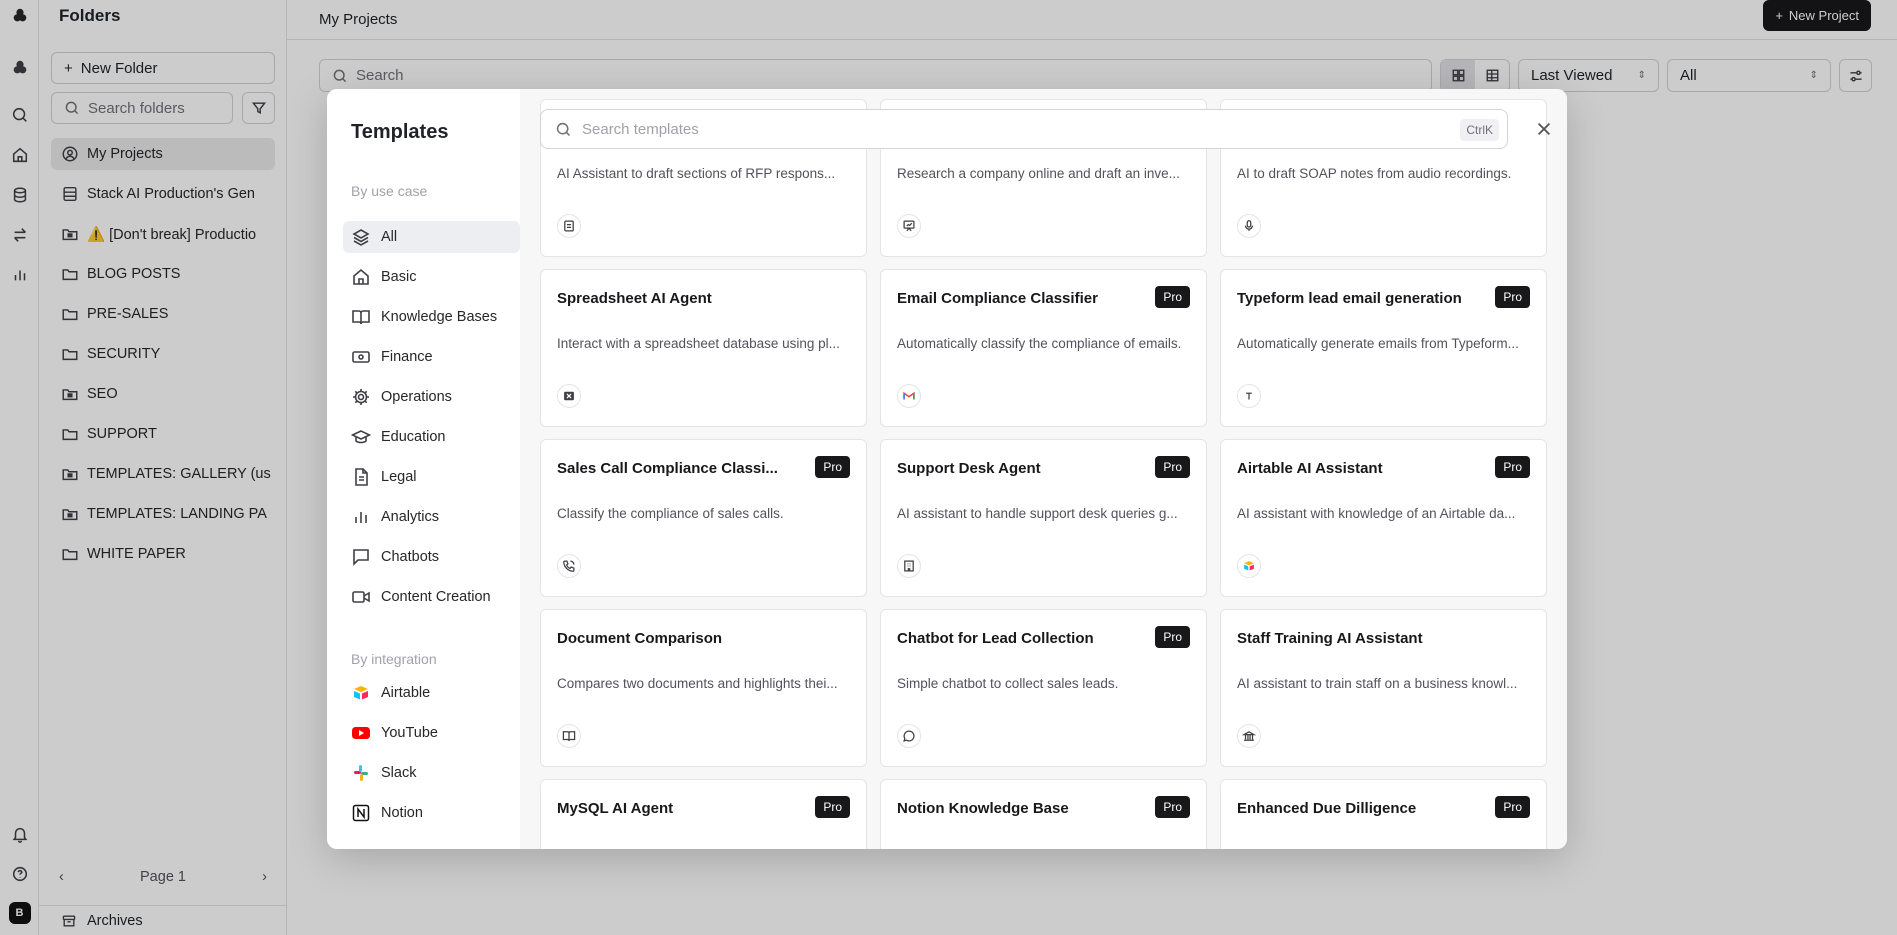 The image size is (1897, 935). I want to click on close-button, so click(1544, 129).